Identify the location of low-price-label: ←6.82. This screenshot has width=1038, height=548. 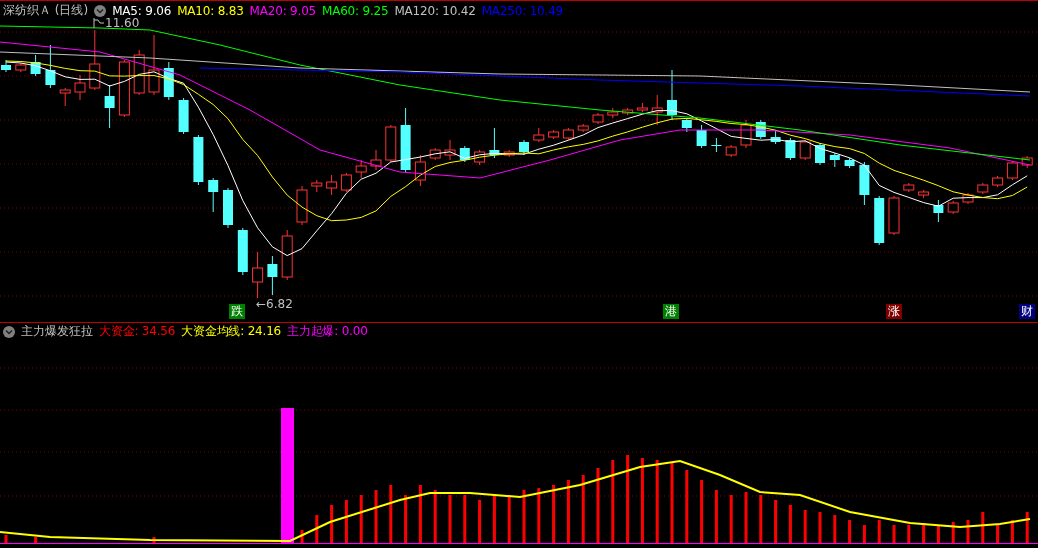
(274, 304).